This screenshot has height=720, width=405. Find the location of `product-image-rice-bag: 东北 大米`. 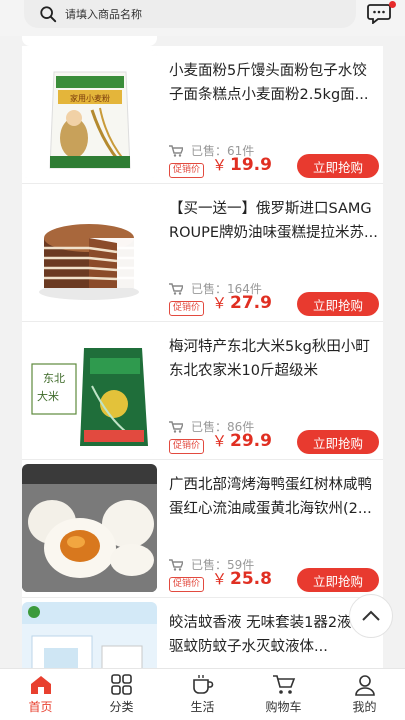

product-image-rice-bag: 东北 大米 is located at coordinates (89, 390).